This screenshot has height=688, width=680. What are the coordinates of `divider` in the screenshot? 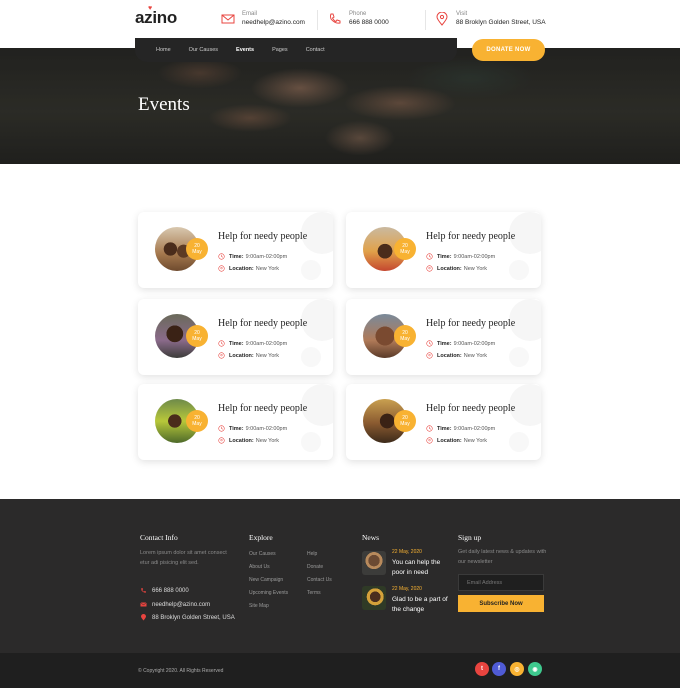 It's located at (425, 20).